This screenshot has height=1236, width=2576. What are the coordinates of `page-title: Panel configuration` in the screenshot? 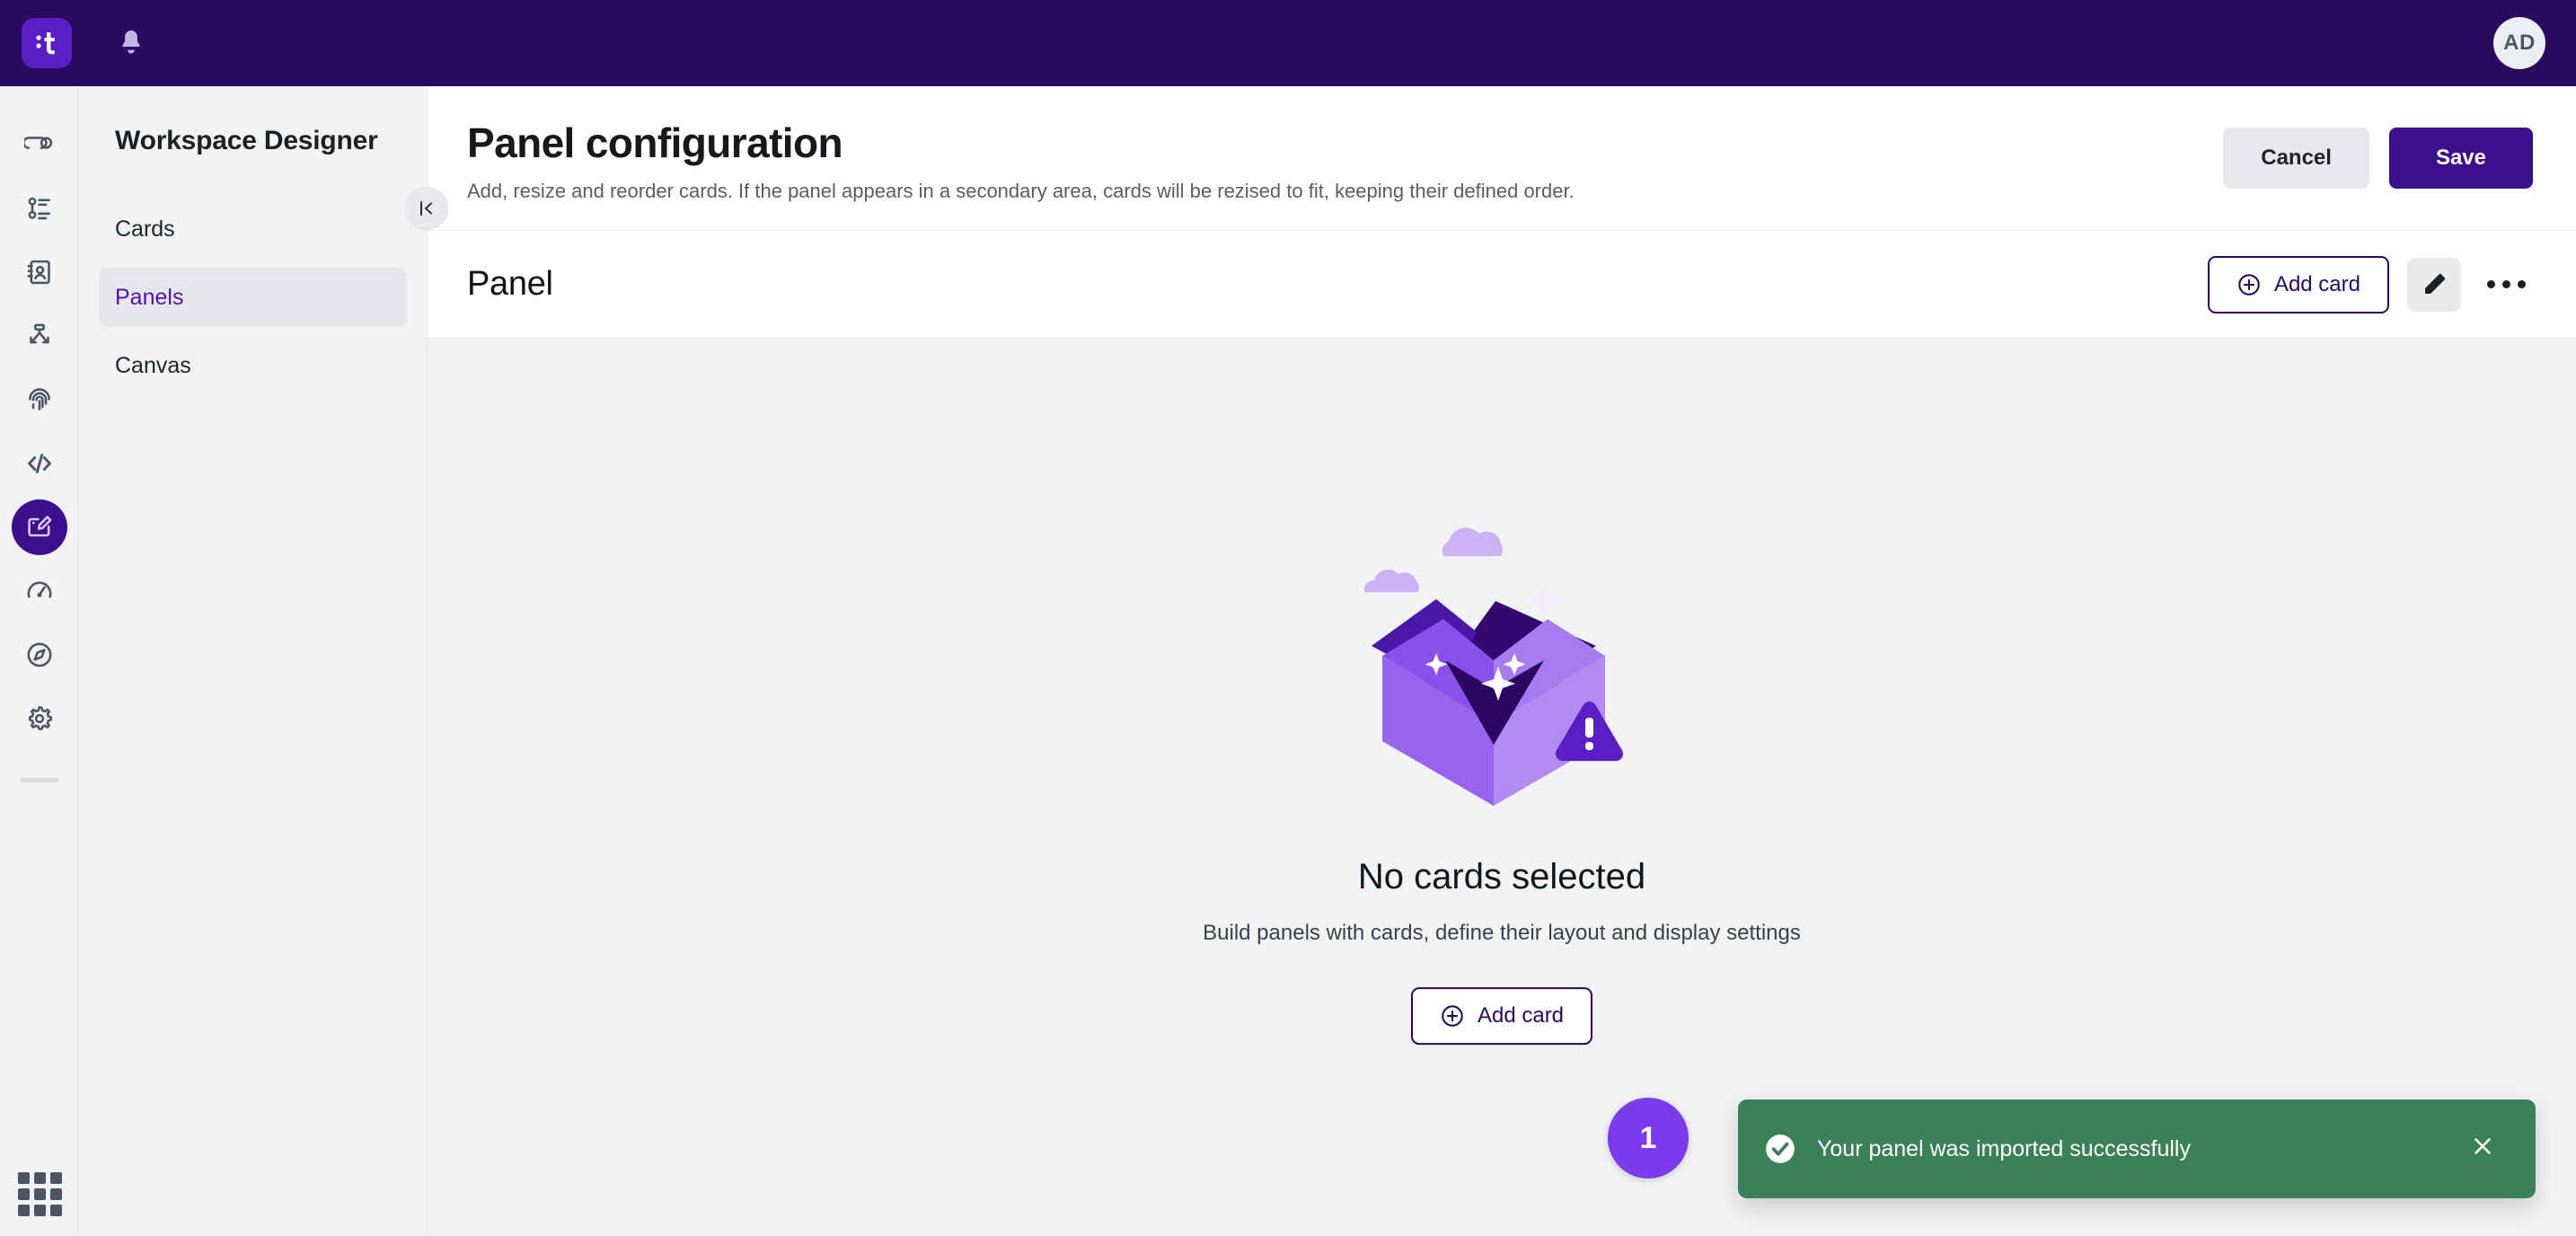 It's located at (655, 143).